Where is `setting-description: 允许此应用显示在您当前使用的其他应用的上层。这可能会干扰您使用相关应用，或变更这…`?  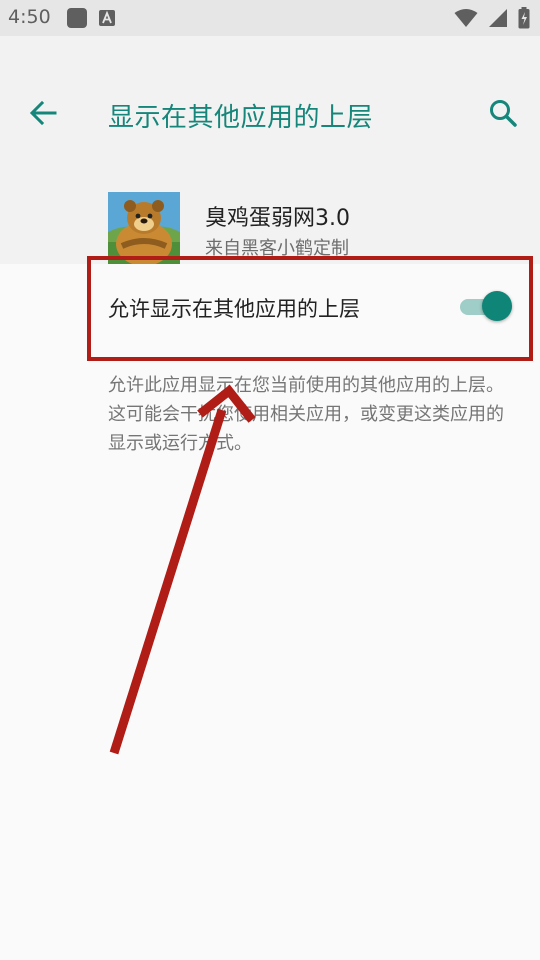 setting-description: 允许此应用显示在您当前使用的其他应用的上层。这可能会干扰您使用相关应用，或变更这… is located at coordinates (306, 414).